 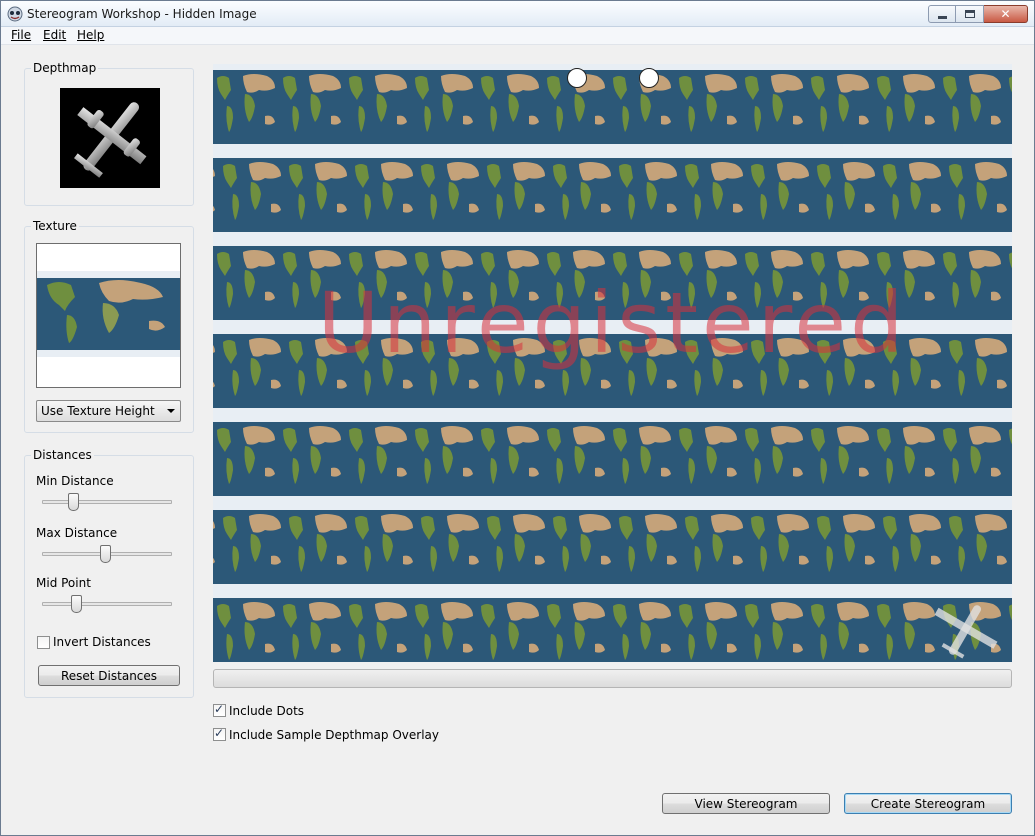 I want to click on progress-bar, so click(x=612, y=678).